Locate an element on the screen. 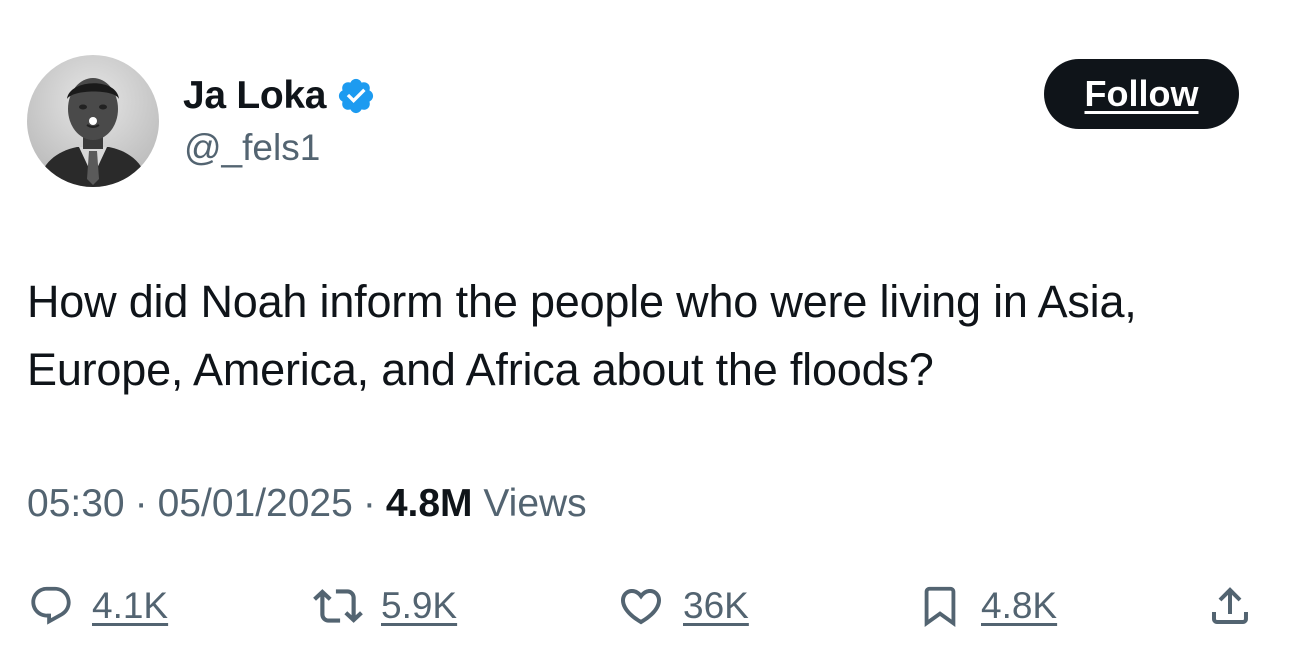  bookmark-count: 4.8K is located at coordinates (1019, 606).